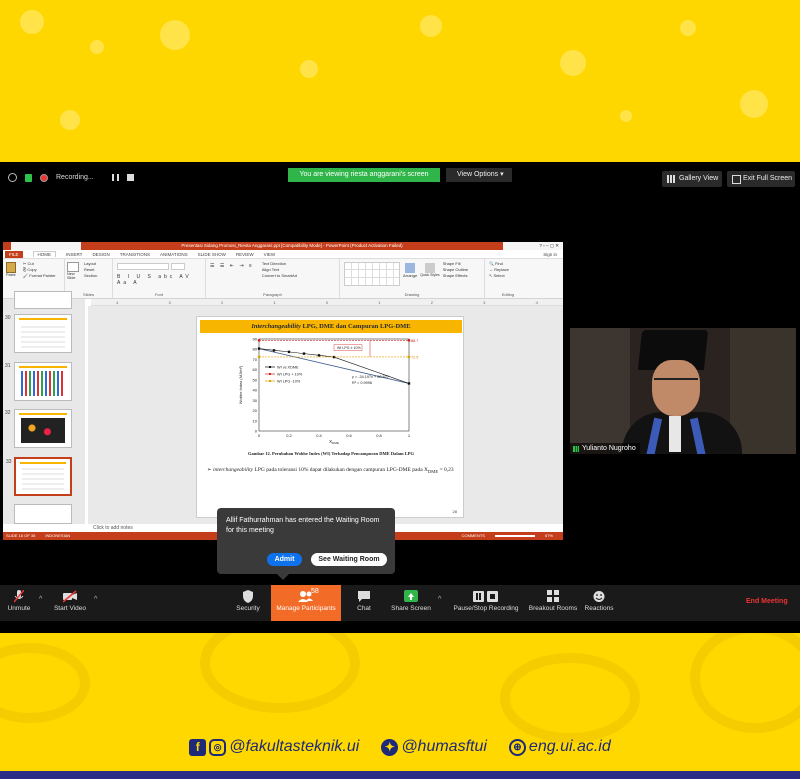  I want to click on tab-slide-show: SLIDE SHOW, so click(212, 254).